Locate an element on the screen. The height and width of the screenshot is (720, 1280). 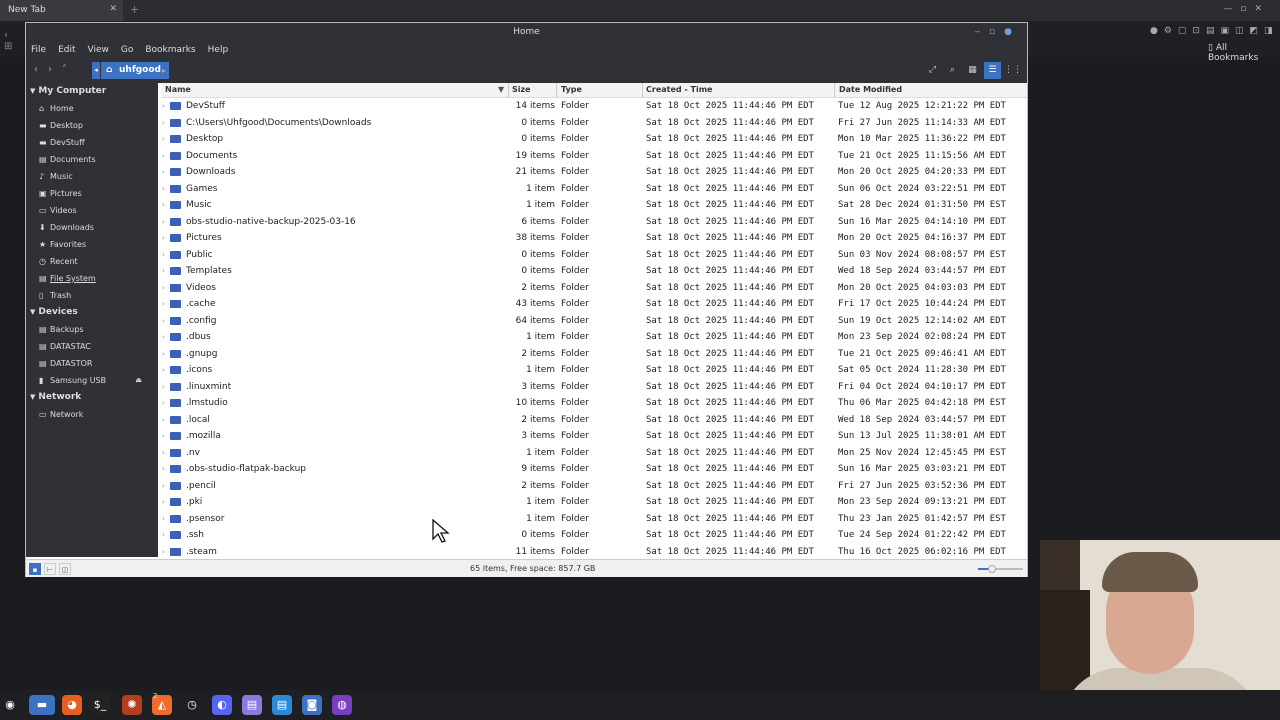
sidebar-item-documents: ▤ Documents is located at coordinates (92, 159).